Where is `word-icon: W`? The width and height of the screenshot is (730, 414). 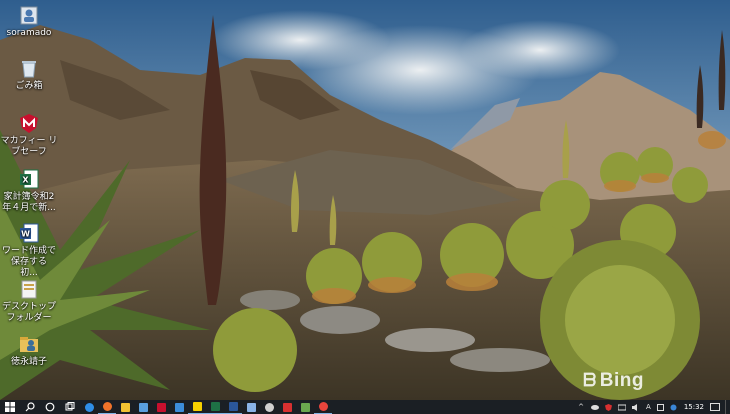
word-icon: W is located at coordinates (29, 233).